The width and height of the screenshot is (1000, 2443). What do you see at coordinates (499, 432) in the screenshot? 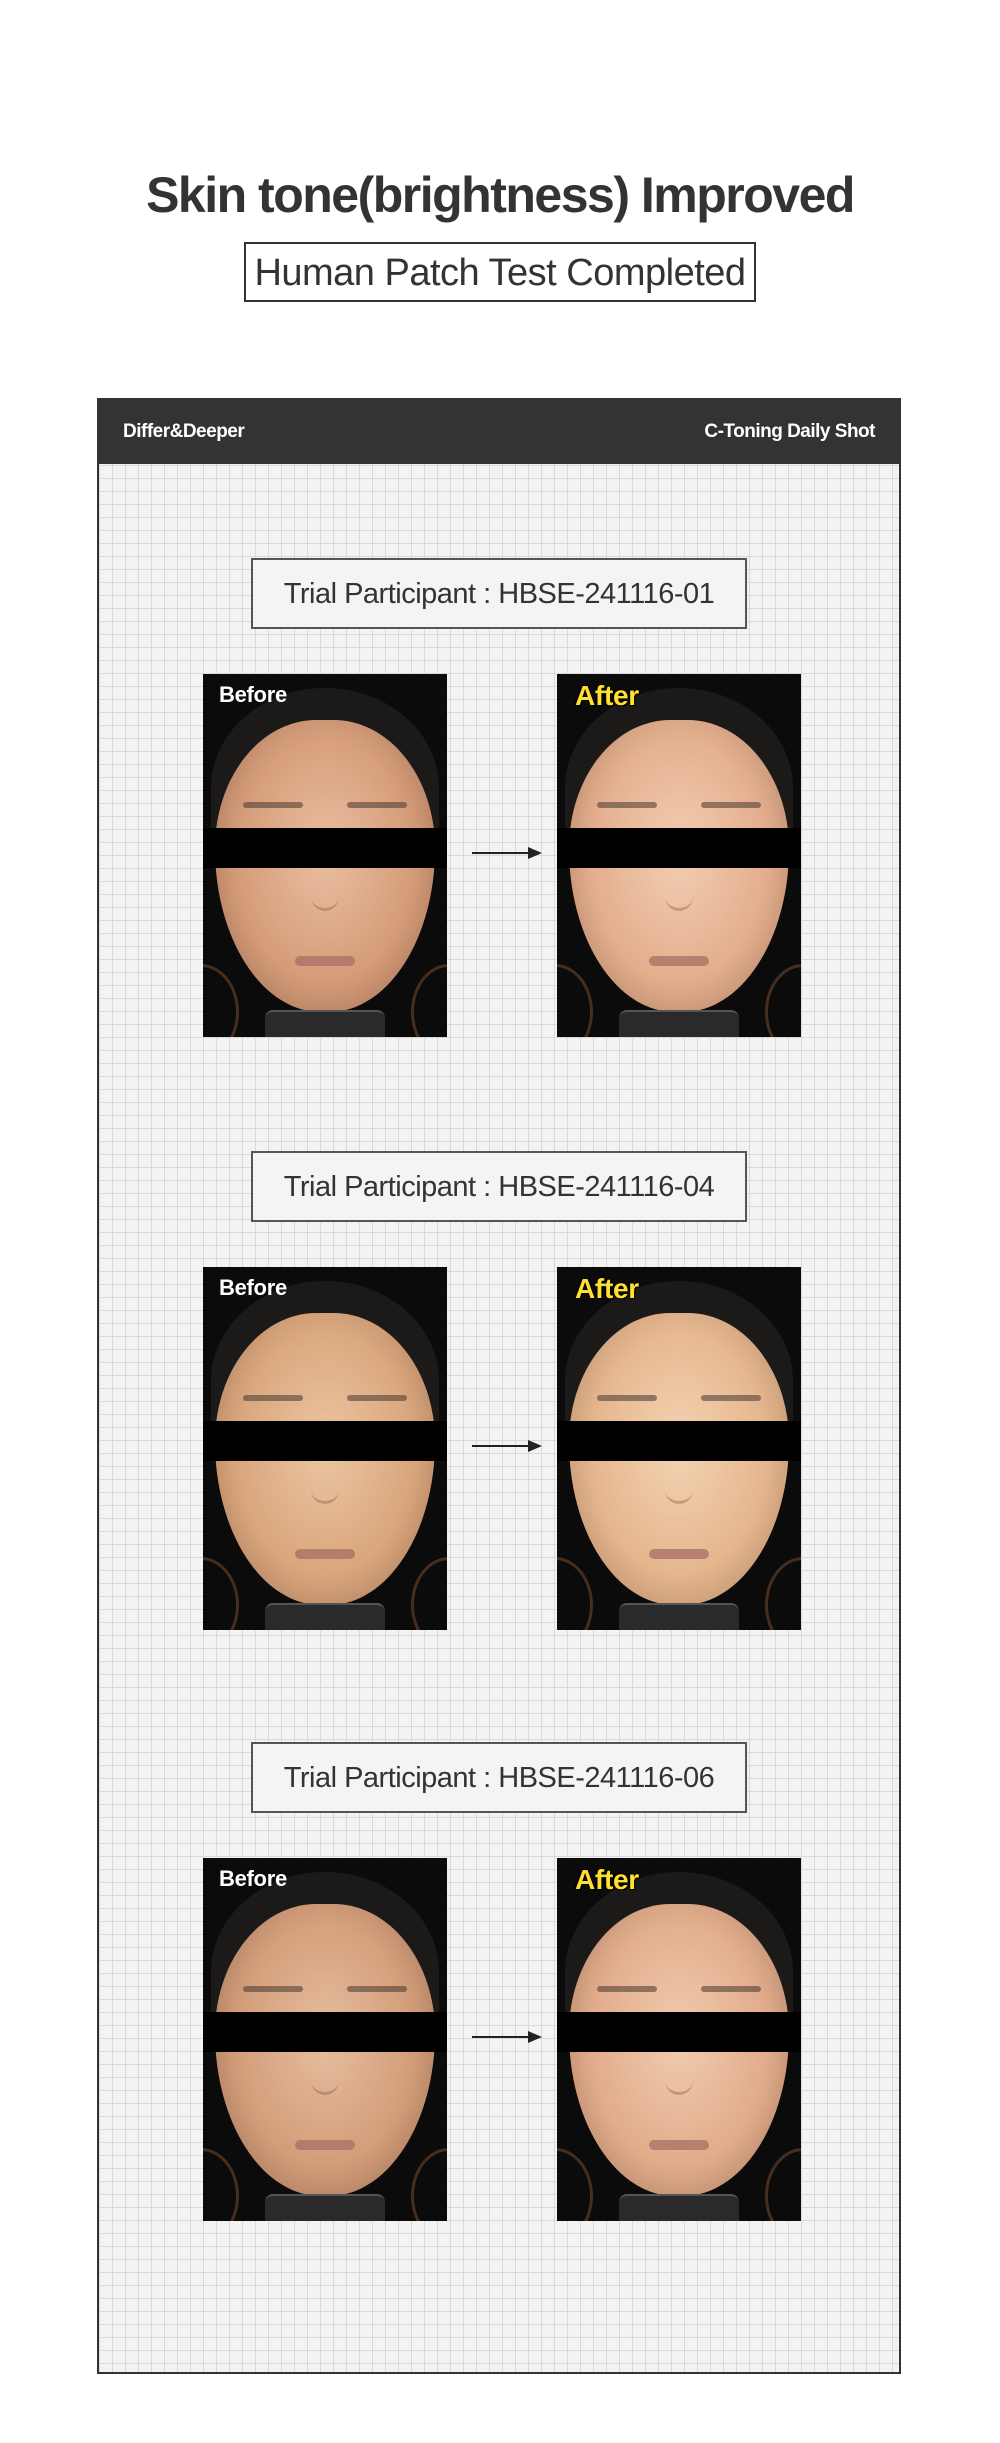
I see `panel-header: Differ&Deeper C-Toning Daily Shot` at bounding box center [499, 432].